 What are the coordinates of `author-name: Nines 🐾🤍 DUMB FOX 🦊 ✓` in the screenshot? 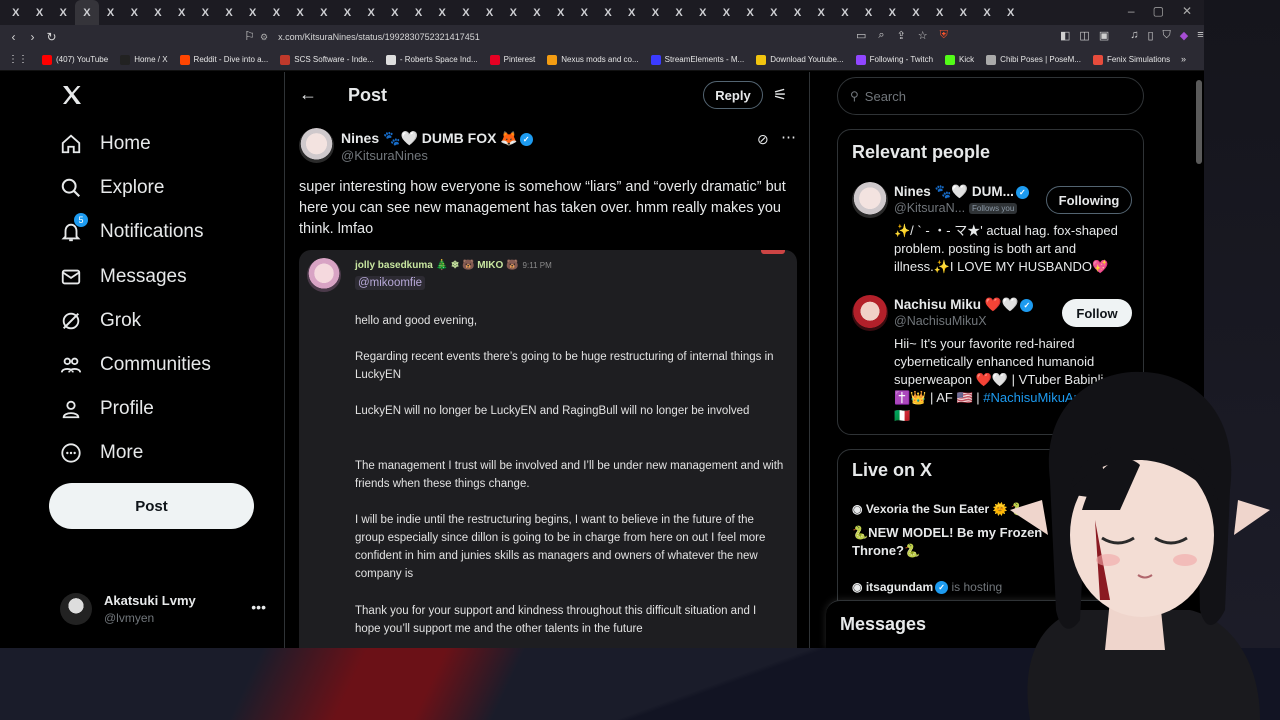 It's located at (437, 138).